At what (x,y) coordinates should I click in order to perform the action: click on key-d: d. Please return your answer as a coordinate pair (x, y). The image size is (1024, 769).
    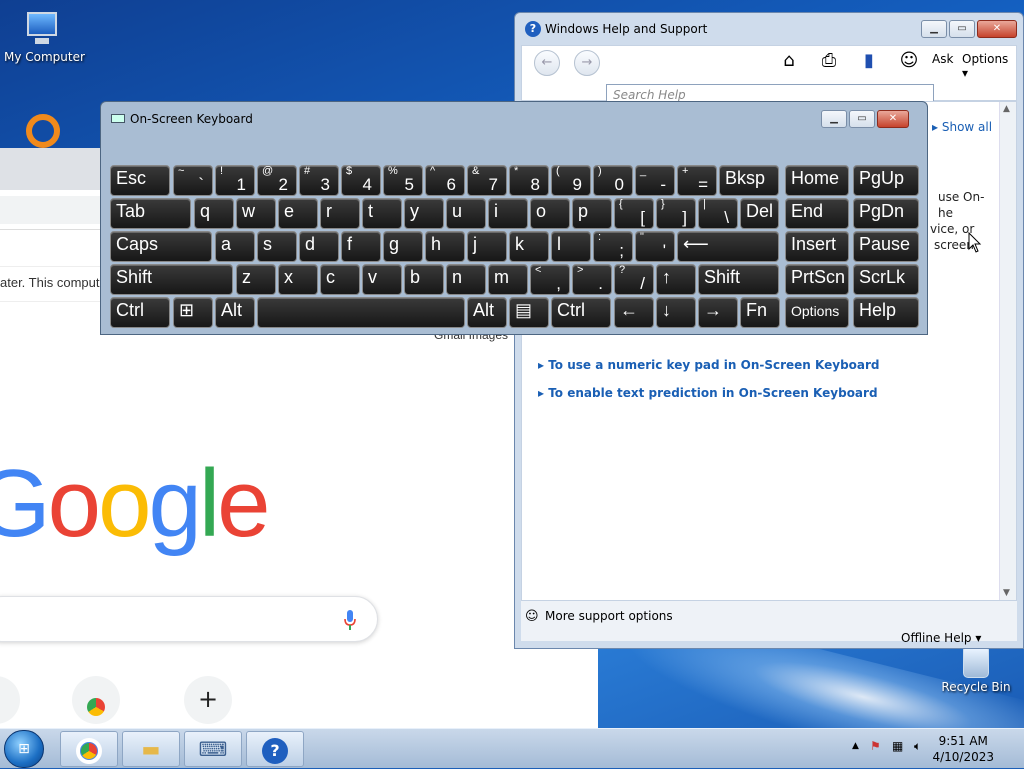
    Looking at the image, I should click on (319, 246).